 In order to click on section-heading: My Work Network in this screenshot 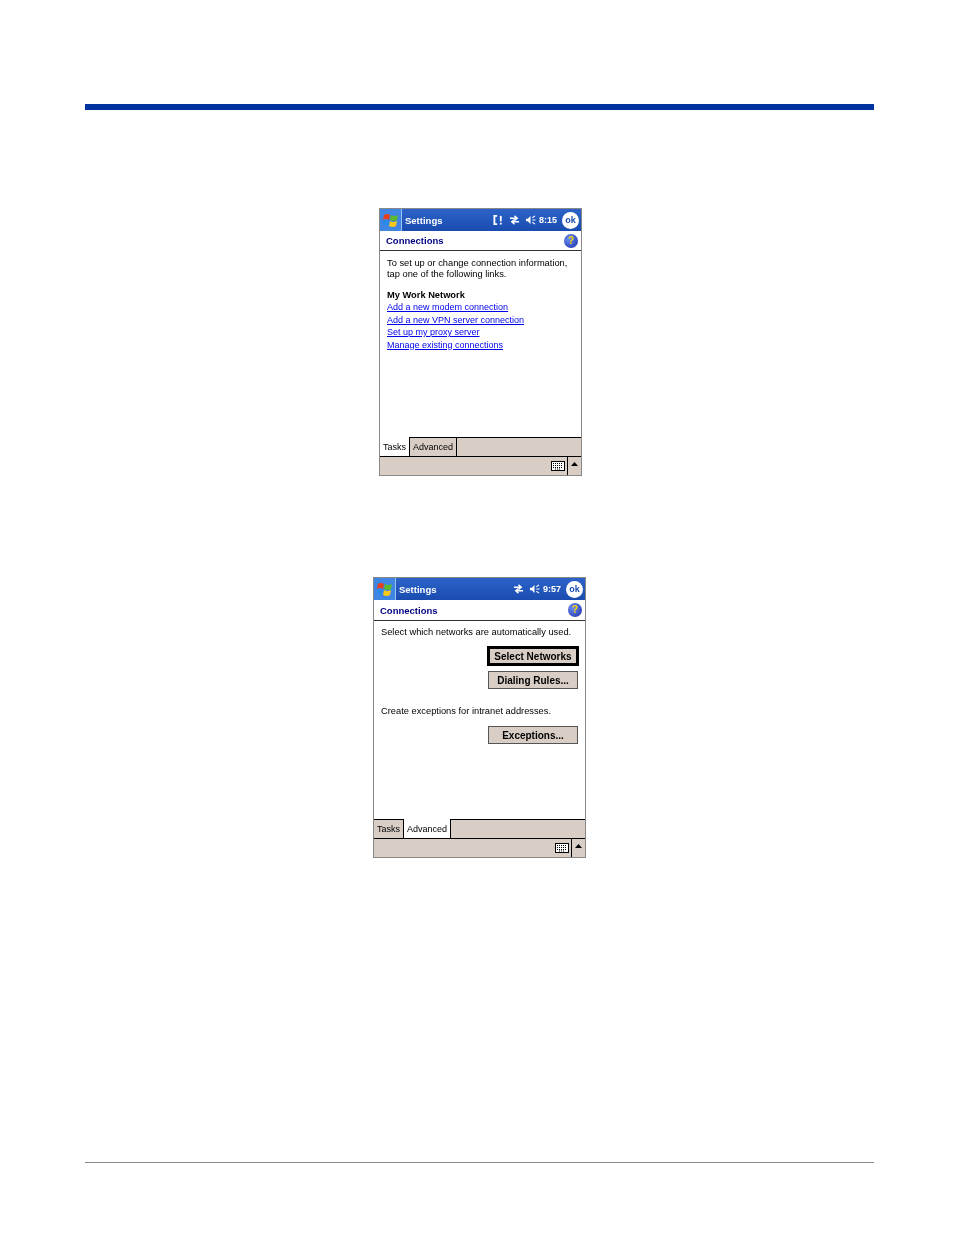, I will do `click(426, 295)`.